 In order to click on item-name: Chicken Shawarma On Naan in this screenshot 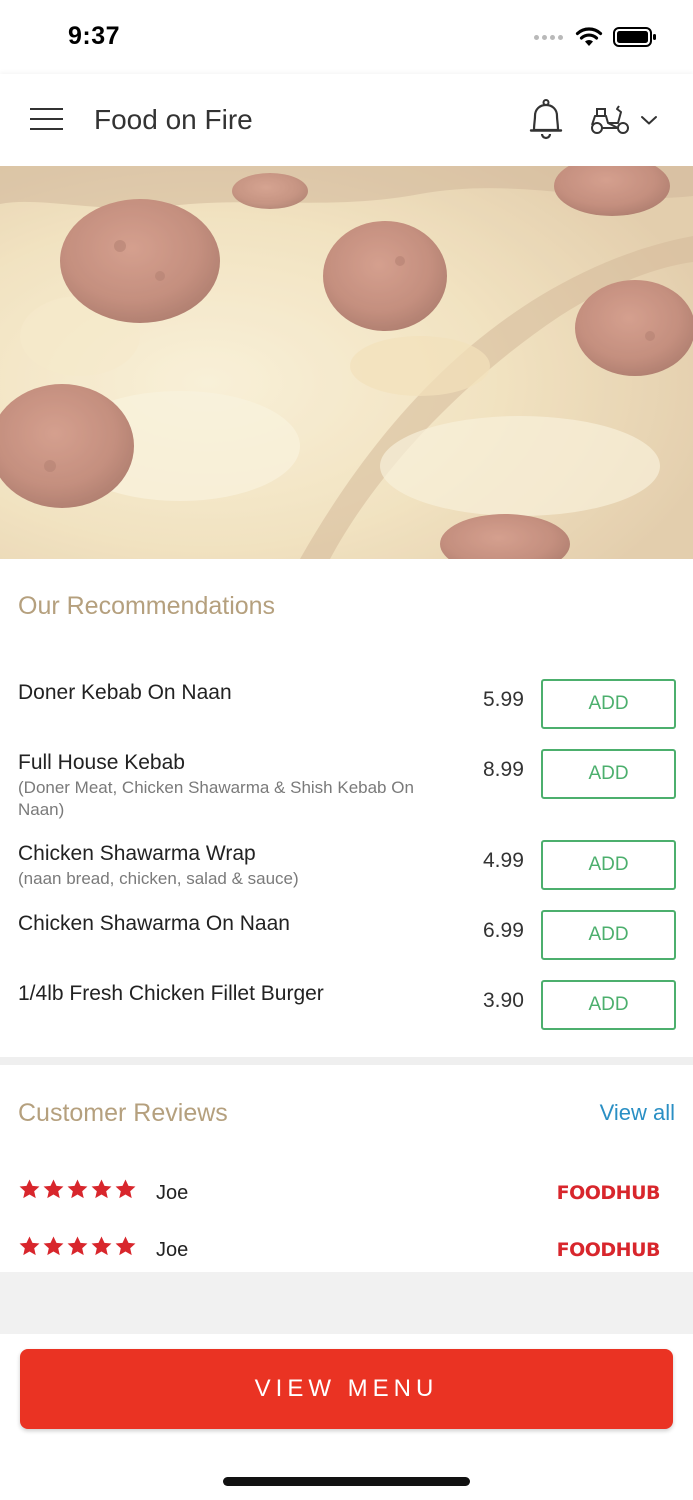, I will do `click(154, 923)`.